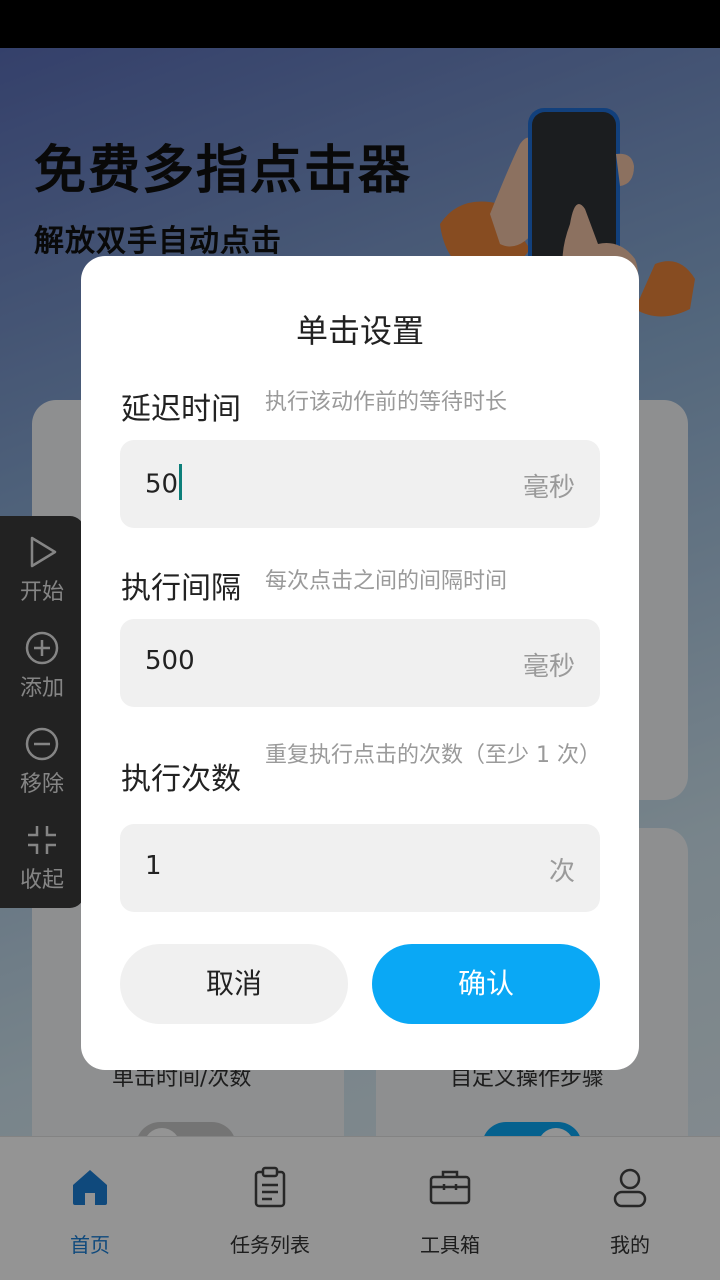  Describe the element at coordinates (548, 488) in the screenshot. I see `delay-unit: 毫秒` at that location.